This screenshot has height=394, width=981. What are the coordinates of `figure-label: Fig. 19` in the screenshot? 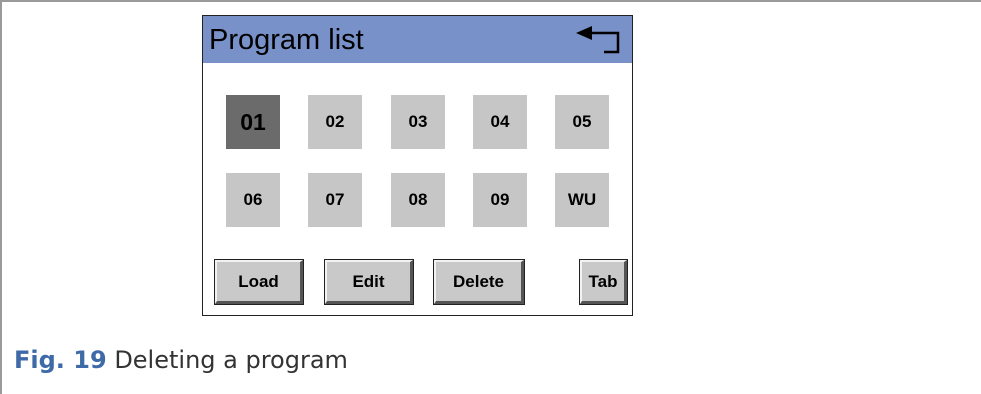 It's located at (60, 360).